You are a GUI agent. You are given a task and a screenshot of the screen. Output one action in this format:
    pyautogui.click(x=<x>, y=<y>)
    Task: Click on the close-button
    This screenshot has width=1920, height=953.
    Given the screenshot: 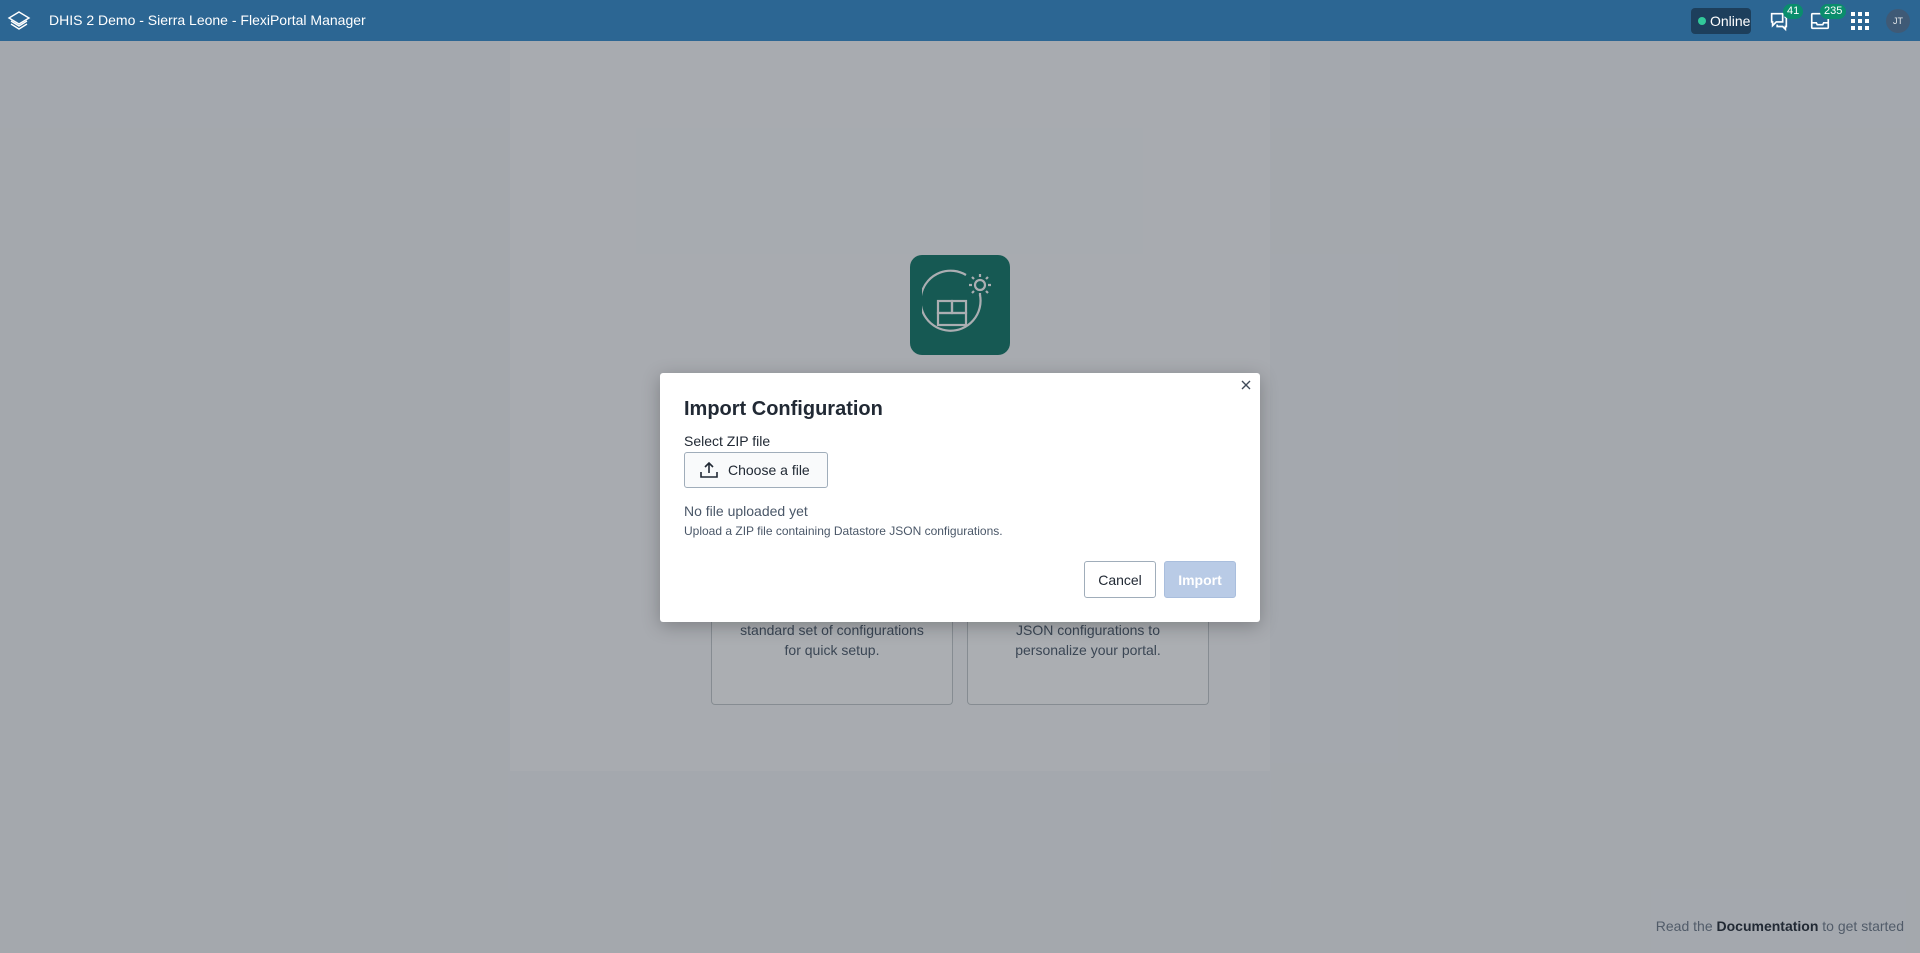 What is the action you would take?
    pyautogui.click(x=1246, y=385)
    